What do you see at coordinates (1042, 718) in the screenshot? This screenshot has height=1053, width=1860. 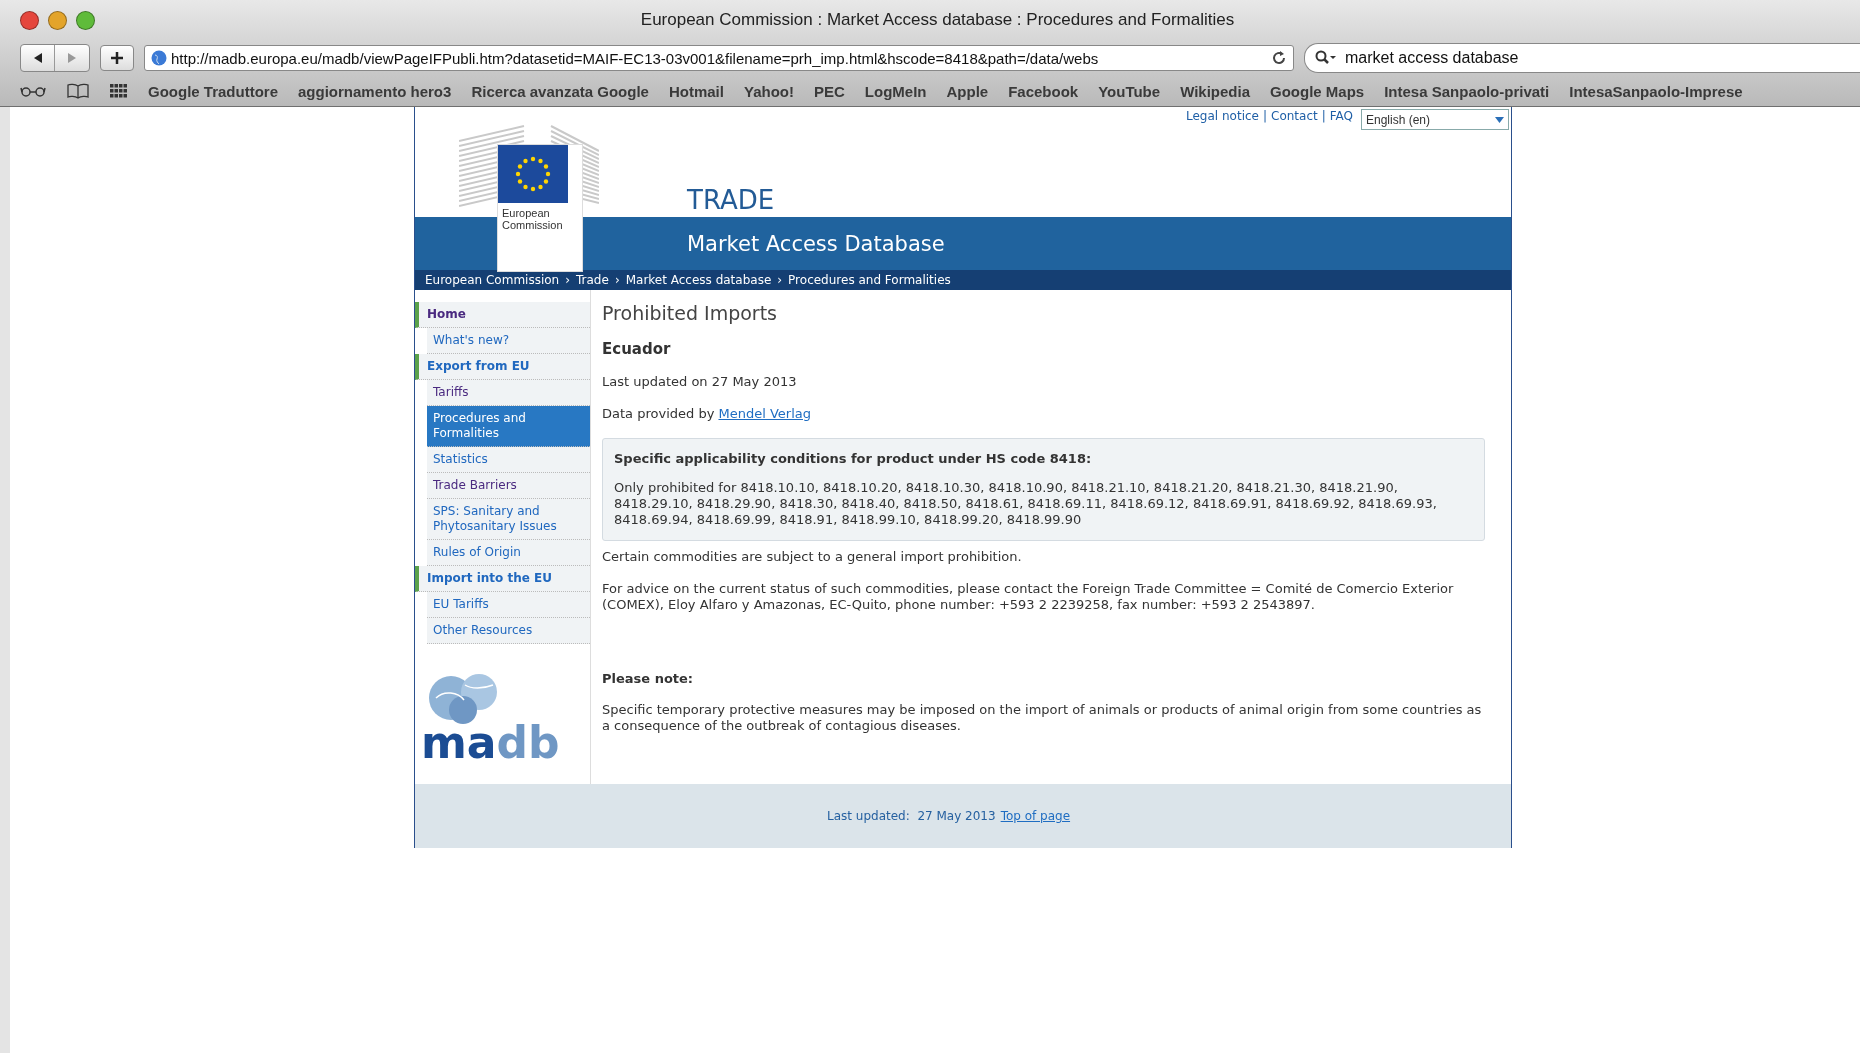 I see `note-text: Specific temporary protective measures may be imposed on the import of animals or products of animal origin from some countries as a consequence of the outbreak of contagious diseases.` at bounding box center [1042, 718].